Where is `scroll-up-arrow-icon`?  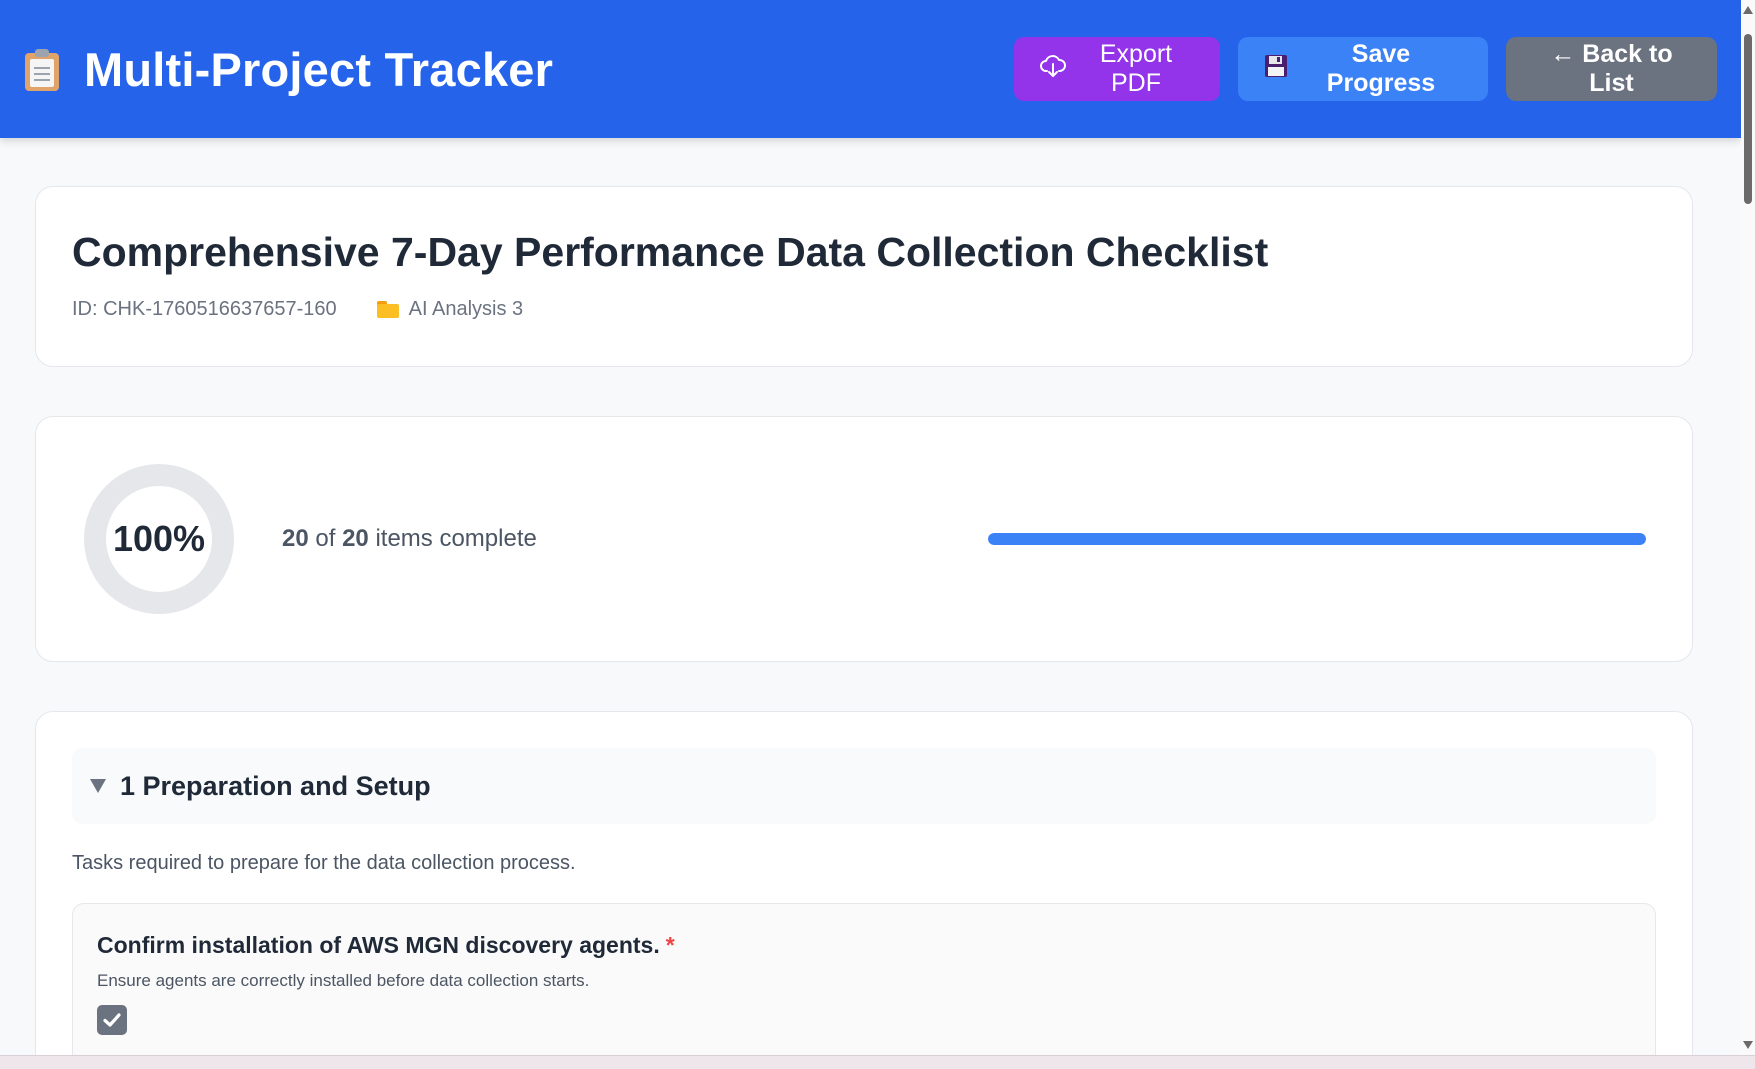
scroll-up-arrow-icon is located at coordinates (1748, 10).